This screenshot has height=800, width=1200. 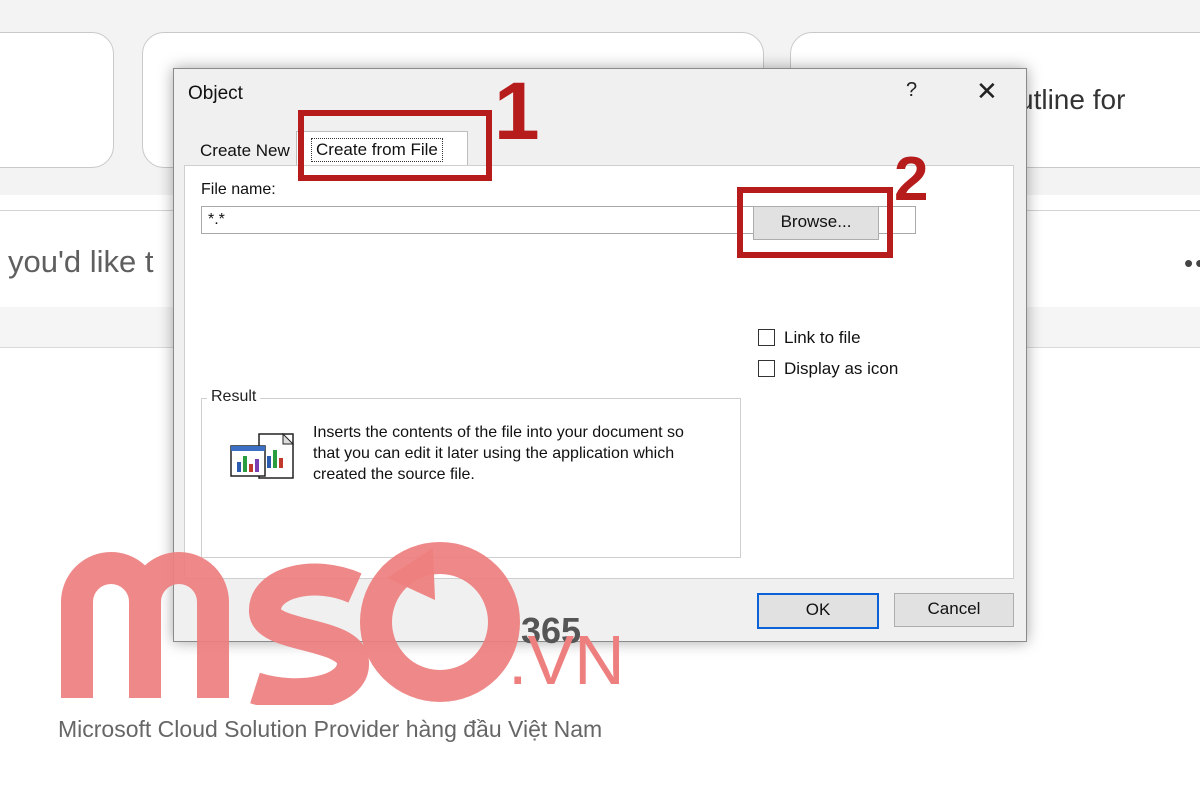 What do you see at coordinates (395, 145) in the screenshot?
I see `highlight-create-from-file` at bounding box center [395, 145].